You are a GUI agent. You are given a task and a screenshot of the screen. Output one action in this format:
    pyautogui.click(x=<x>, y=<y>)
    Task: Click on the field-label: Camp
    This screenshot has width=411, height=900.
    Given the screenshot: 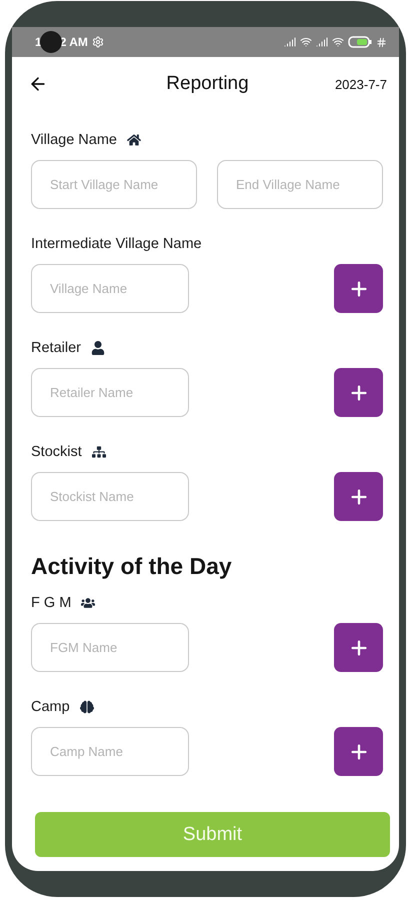 What is the action you would take?
    pyautogui.click(x=50, y=707)
    